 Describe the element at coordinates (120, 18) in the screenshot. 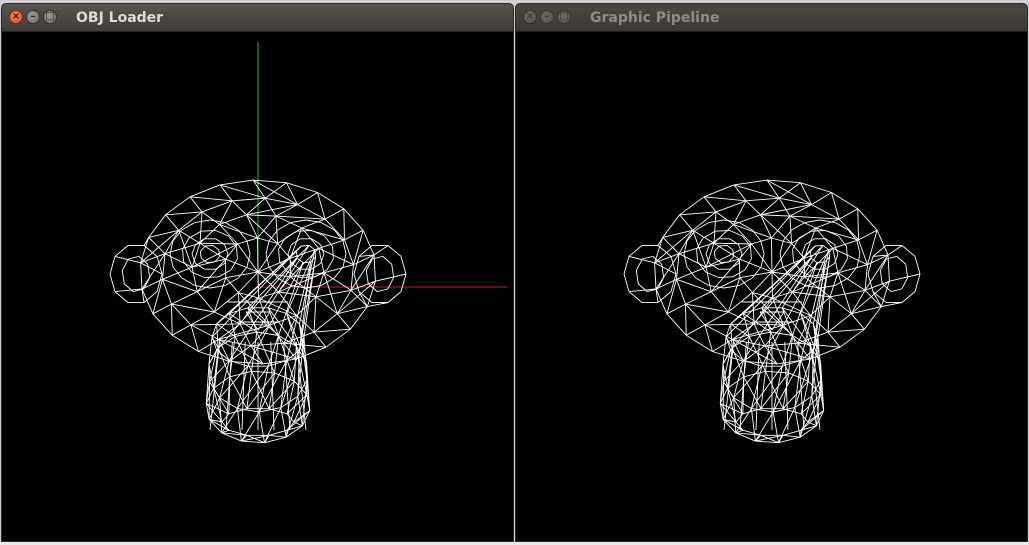

I see `window-title: OBJ Loader` at that location.